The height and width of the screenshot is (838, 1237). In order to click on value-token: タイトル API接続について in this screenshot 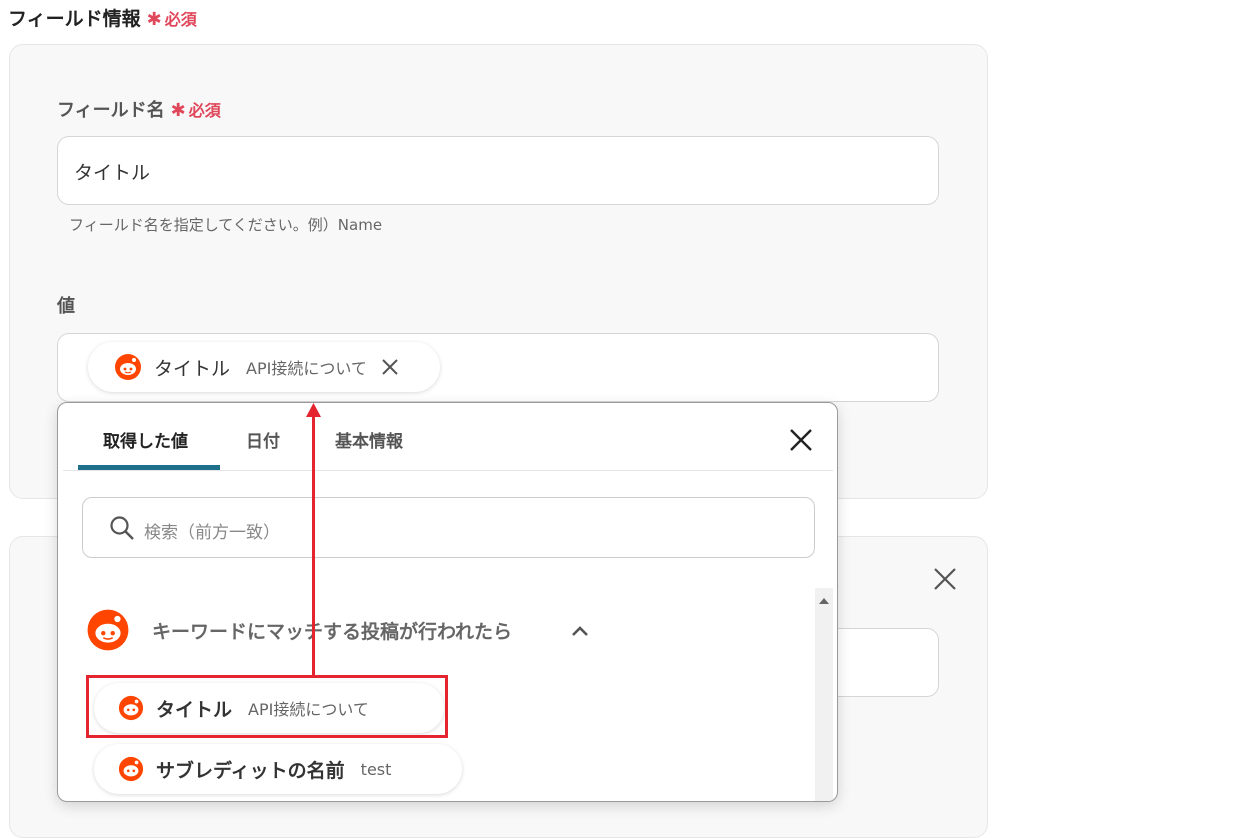, I will do `click(264, 367)`.